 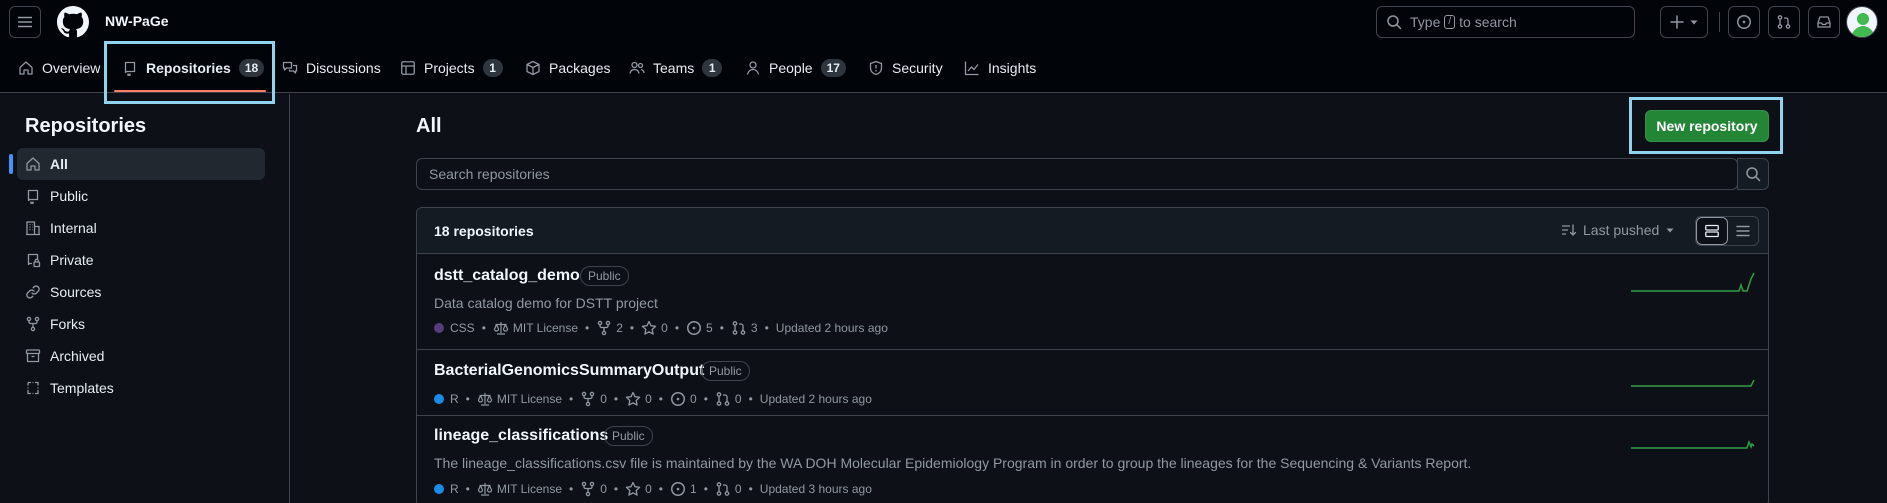 I want to click on repository-search-input: Search repositories, so click(x=1077, y=174).